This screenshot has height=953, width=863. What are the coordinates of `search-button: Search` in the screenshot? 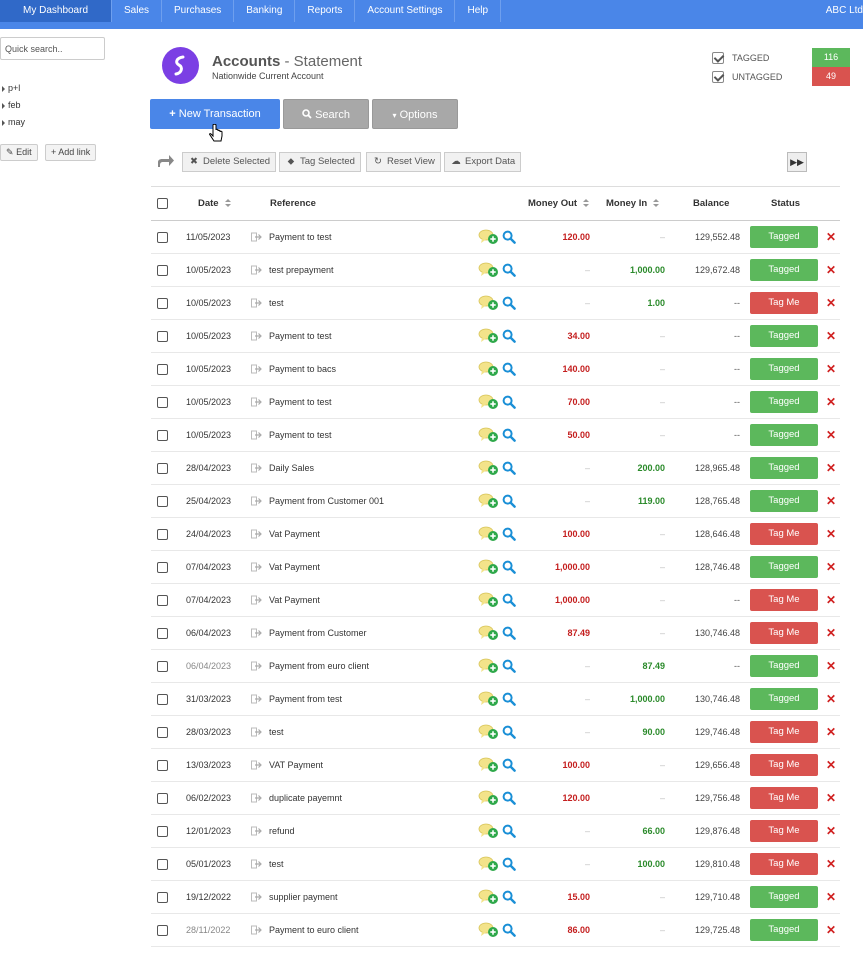 It's located at (326, 114).